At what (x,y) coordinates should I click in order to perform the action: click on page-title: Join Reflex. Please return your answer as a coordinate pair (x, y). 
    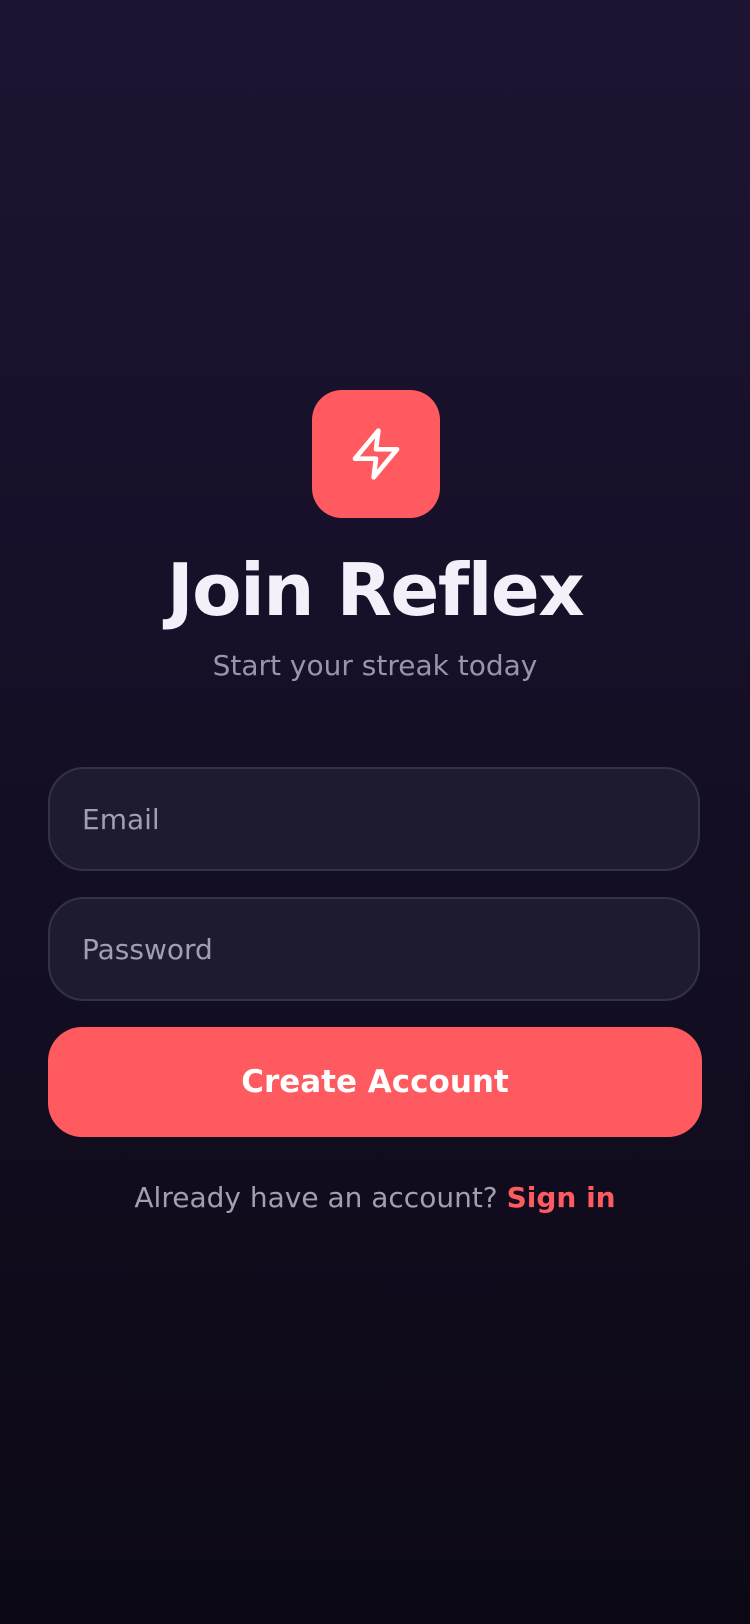
    Looking at the image, I should click on (375, 590).